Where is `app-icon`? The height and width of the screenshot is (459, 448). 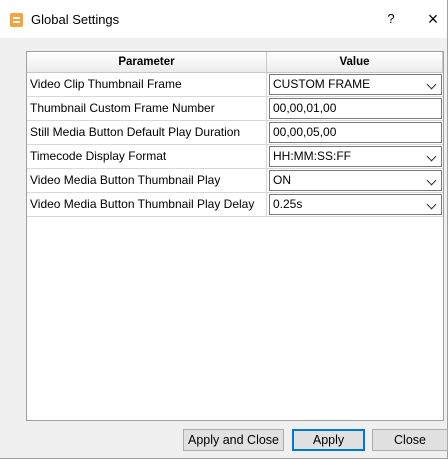 app-icon is located at coordinates (16, 20).